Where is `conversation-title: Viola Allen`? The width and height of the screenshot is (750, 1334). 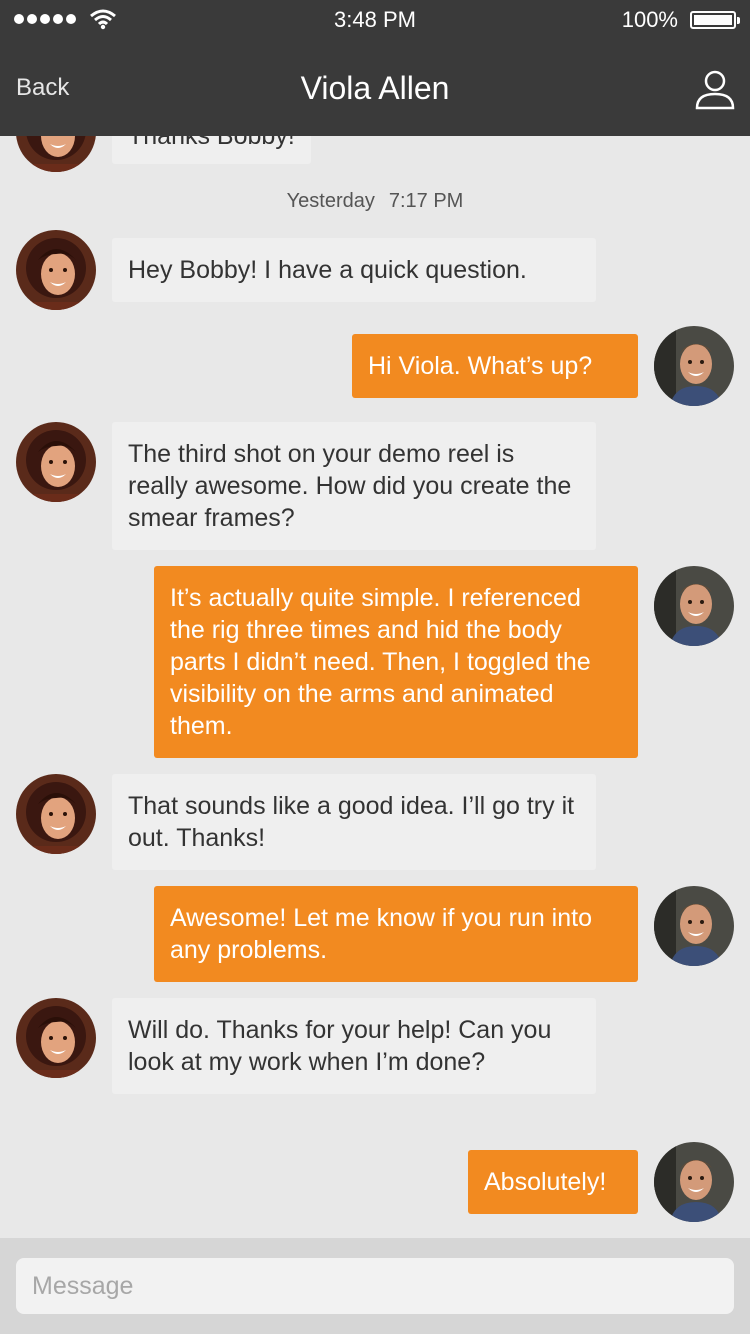
conversation-title: Viola Allen is located at coordinates (375, 88).